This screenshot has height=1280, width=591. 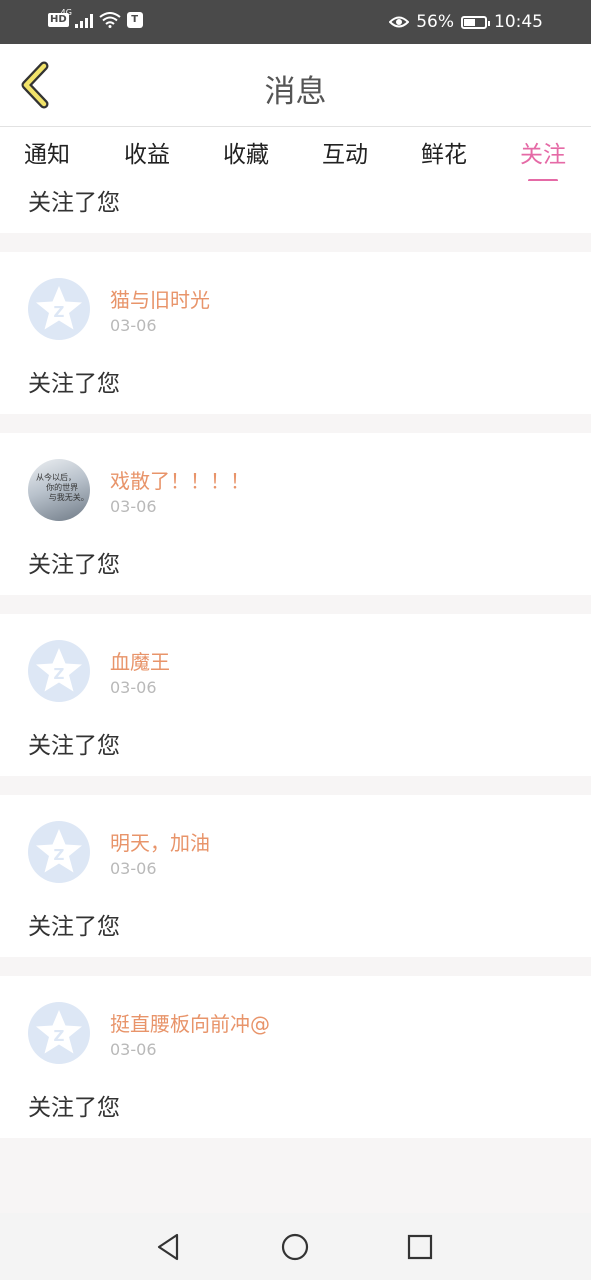 I want to click on signal-icon: 4G, so click(x=77, y=18).